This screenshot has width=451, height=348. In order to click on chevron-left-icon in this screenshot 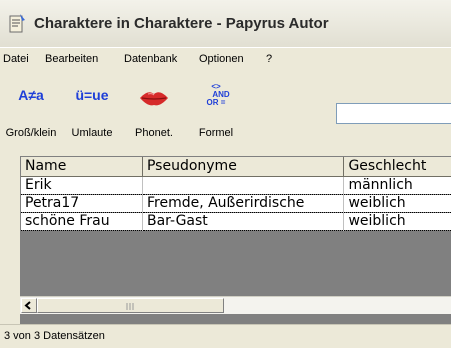, I will do `click(27, 305)`.